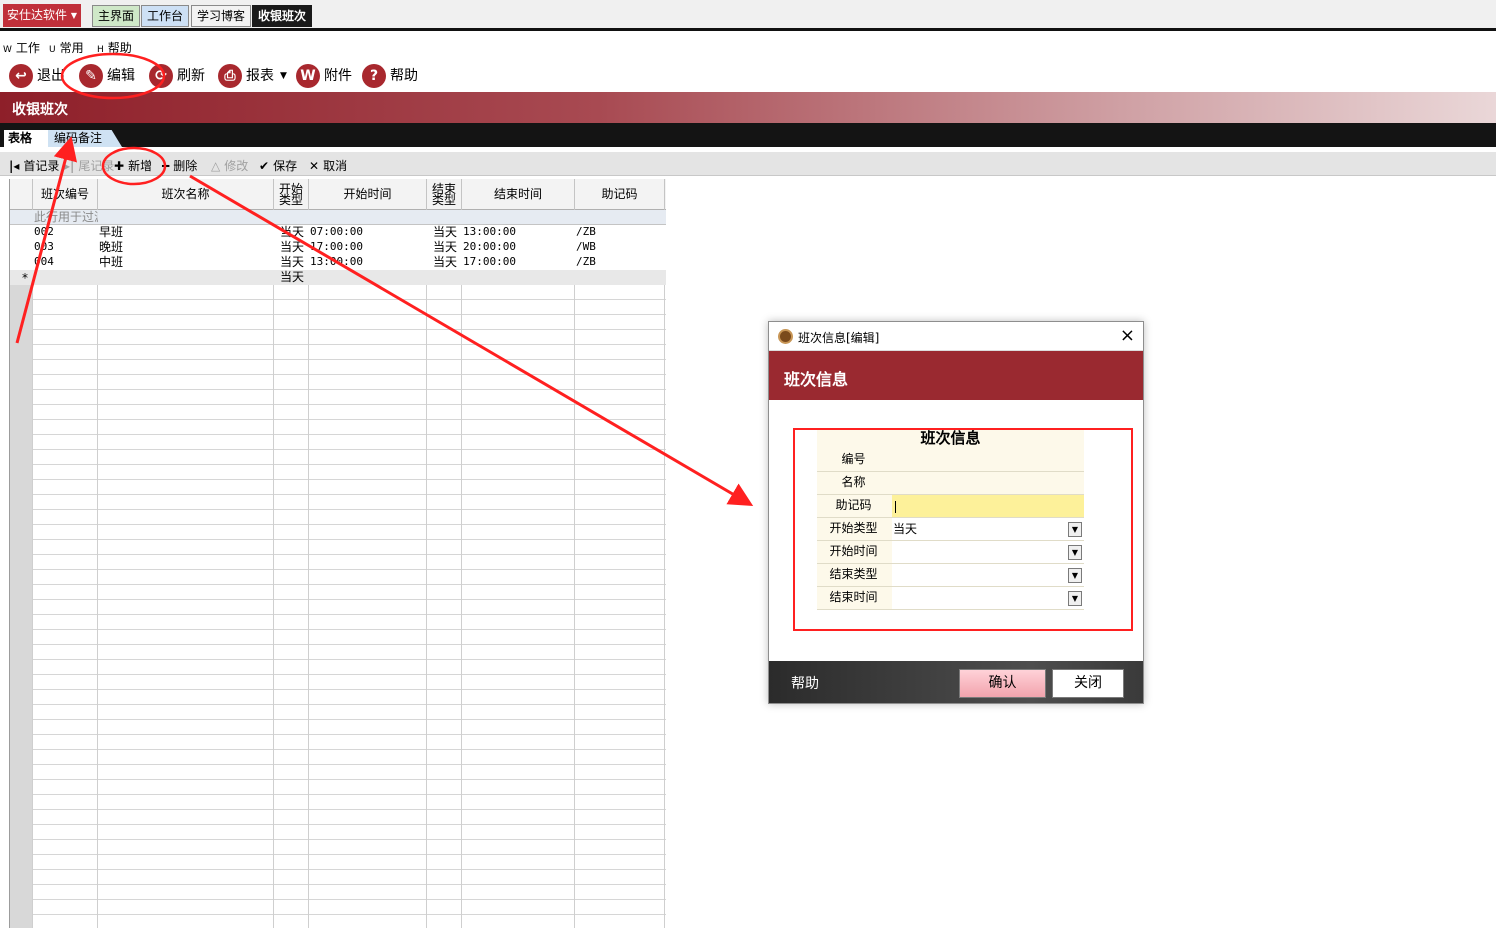 This screenshot has height=928, width=1496. I want to click on main-toolbar: ↩ 退出 ✎ 编辑 ⟳ 刷新 ⎙ 报表 ▼ W 附件 ? 帮助, so click(748, 76).